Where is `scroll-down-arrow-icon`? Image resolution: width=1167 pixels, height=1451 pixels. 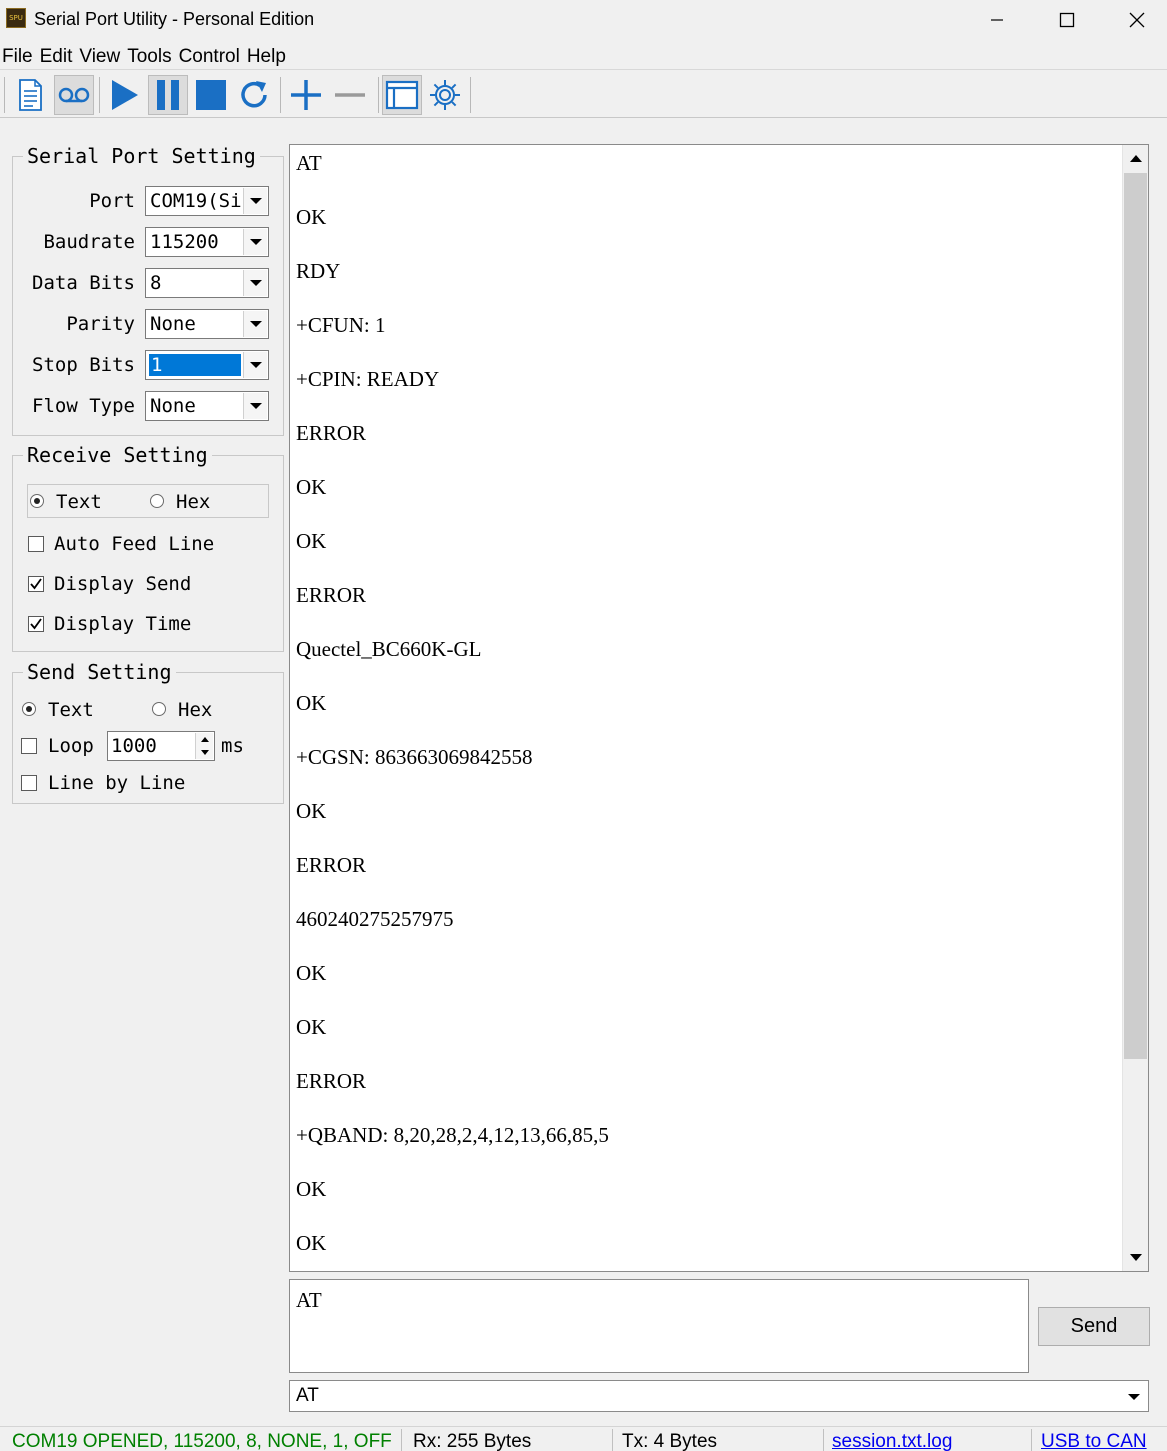 scroll-down-arrow-icon is located at coordinates (1135, 1258).